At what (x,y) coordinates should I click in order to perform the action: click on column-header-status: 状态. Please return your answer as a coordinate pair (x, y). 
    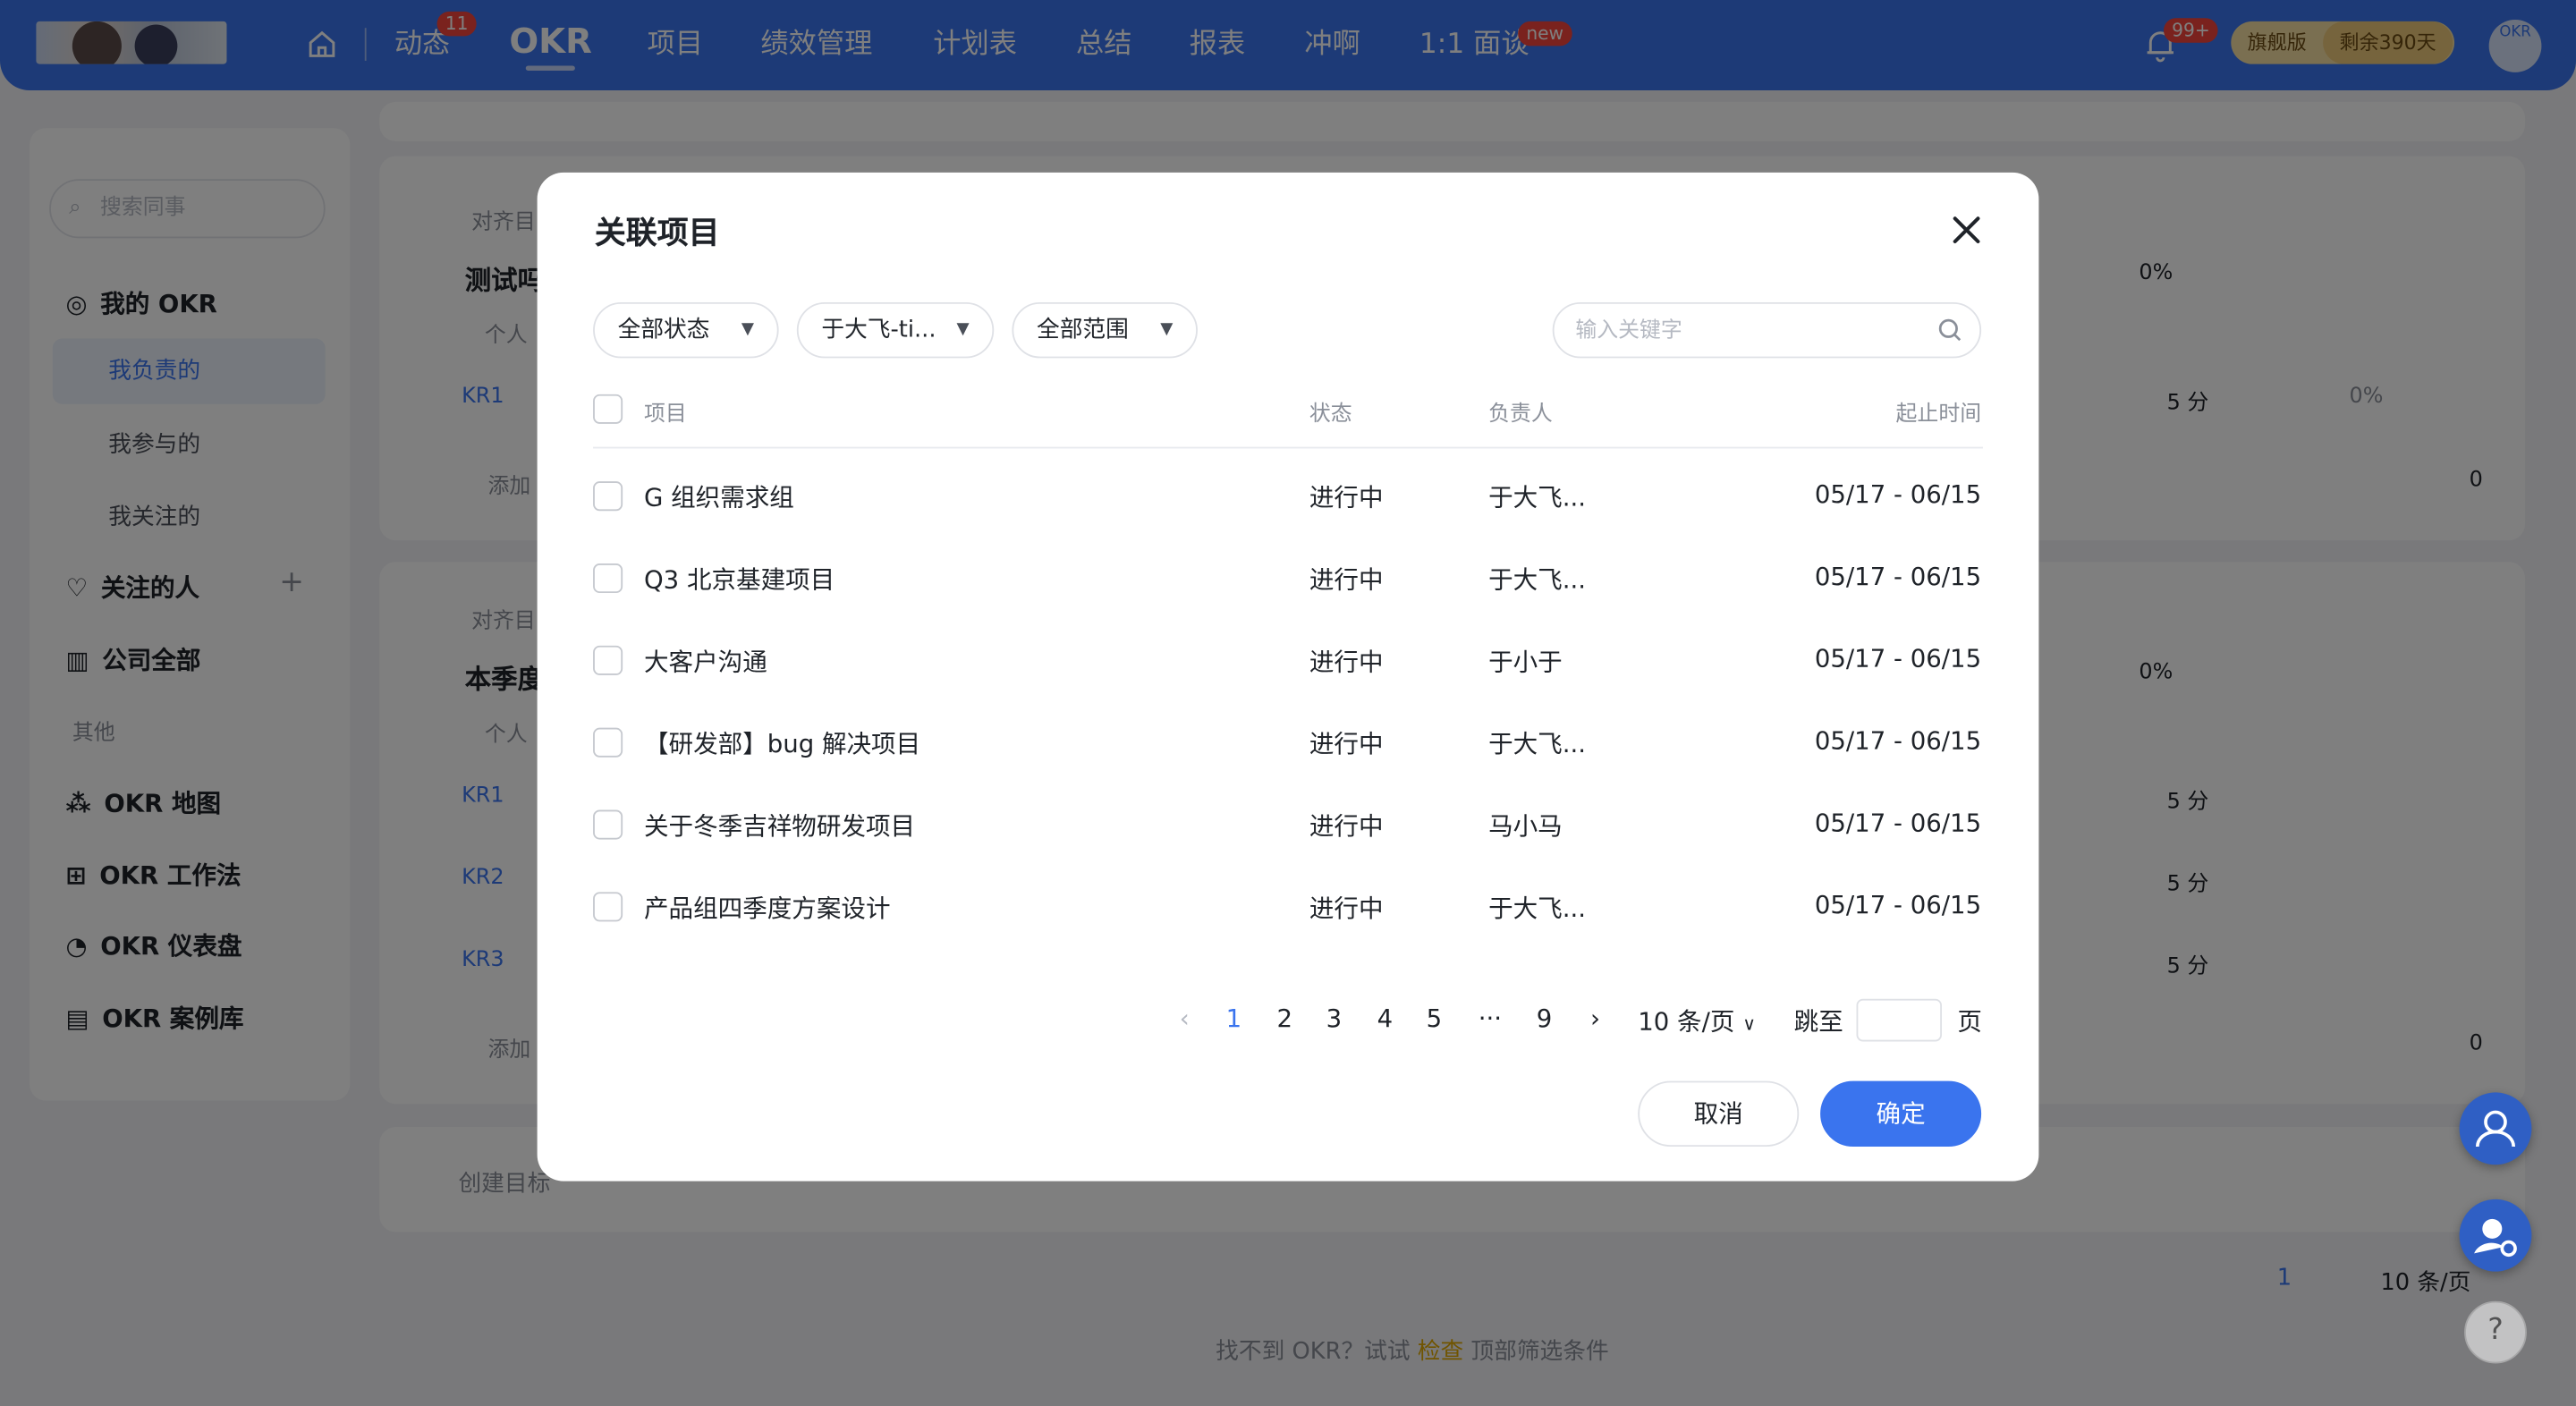
    Looking at the image, I should click on (1330, 415).